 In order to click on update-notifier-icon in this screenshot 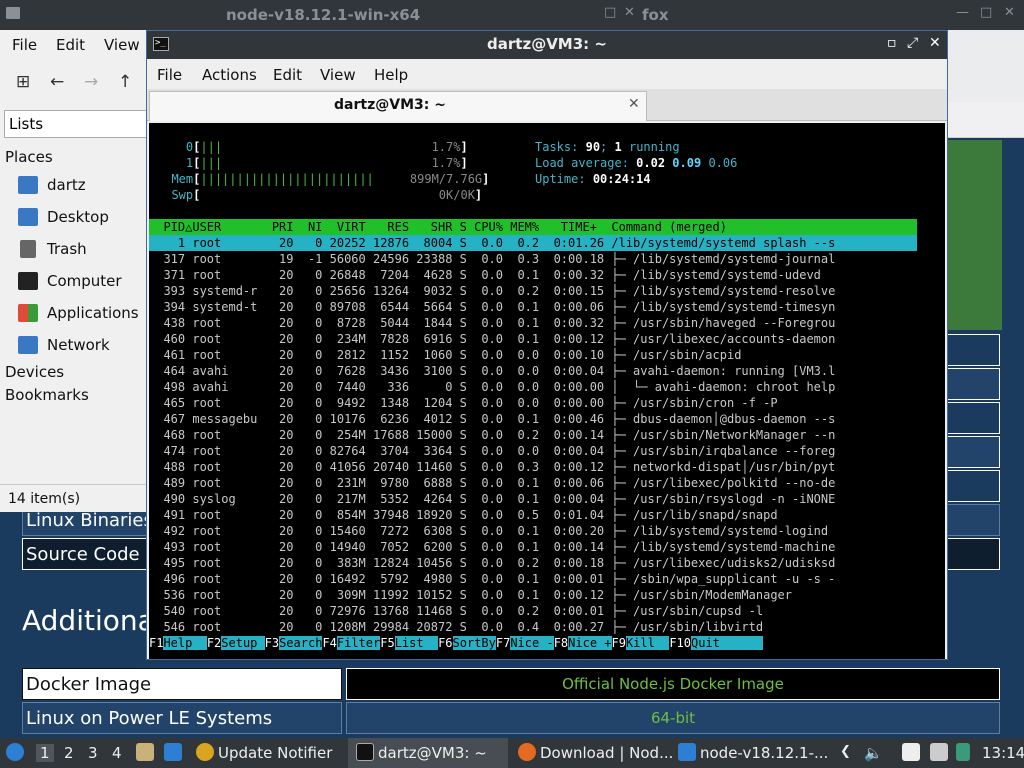, I will do `click(205, 752)`.